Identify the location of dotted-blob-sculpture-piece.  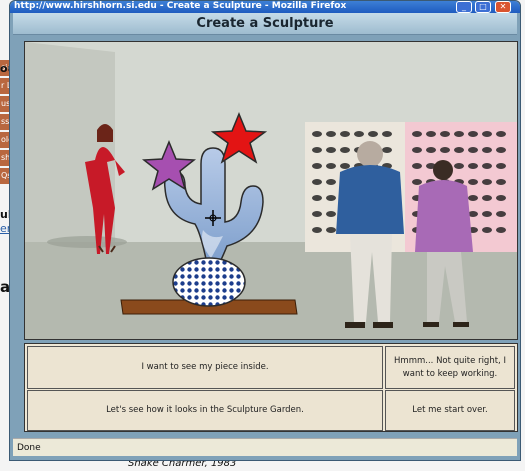
(209, 282).